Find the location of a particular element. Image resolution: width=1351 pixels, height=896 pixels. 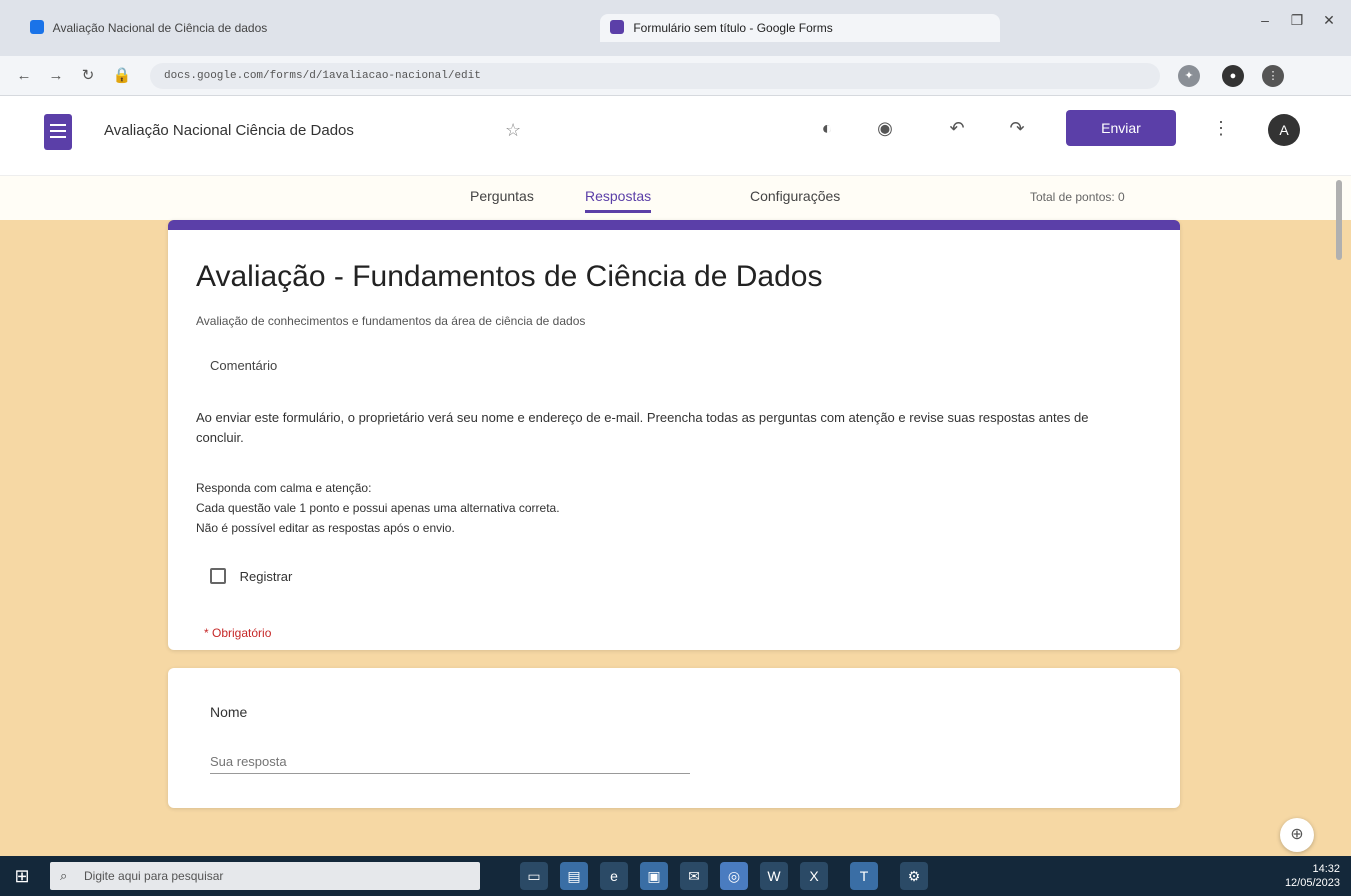

excel-icon: X is located at coordinates (814, 876).